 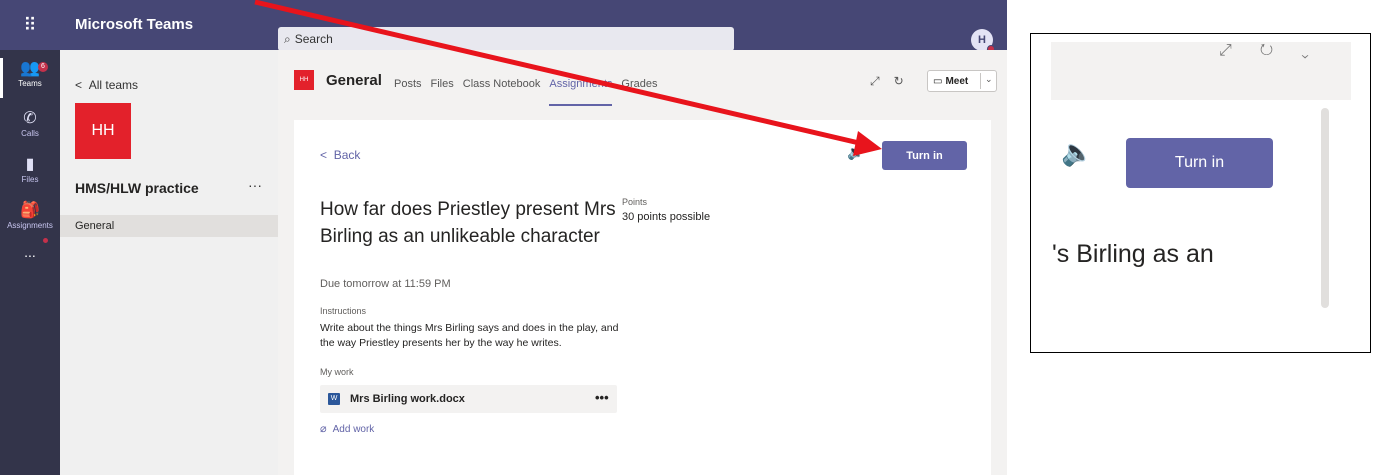 I want to click on app-title: Microsoft Teams, so click(x=134, y=24).